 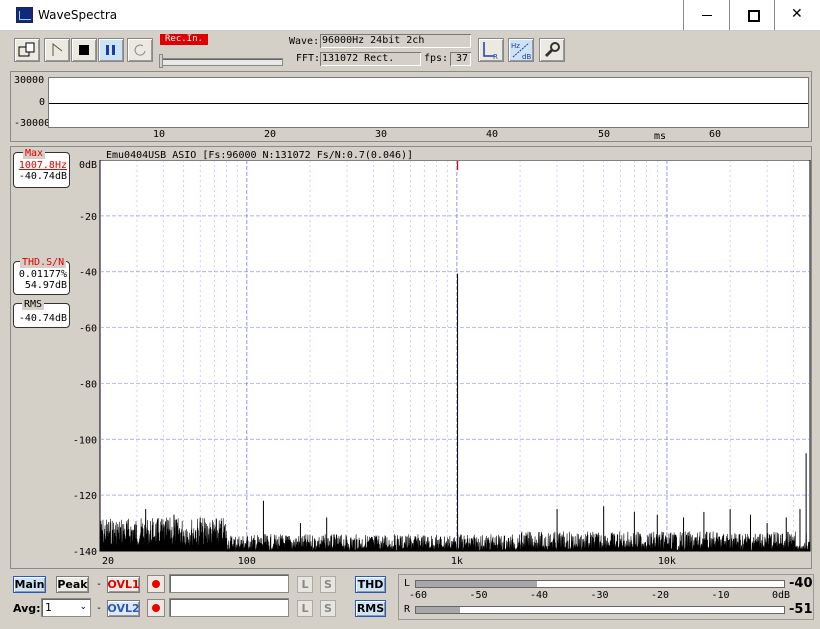 What do you see at coordinates (108, 561) in the screenshot?
I see `x-tick-label: 20` at bounding box center [108, 561].